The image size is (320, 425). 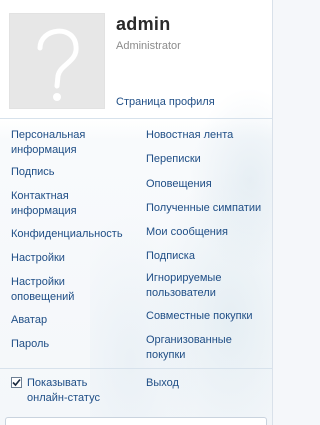 I want to click on online-status-checkbox, so click(x=16, y=382).